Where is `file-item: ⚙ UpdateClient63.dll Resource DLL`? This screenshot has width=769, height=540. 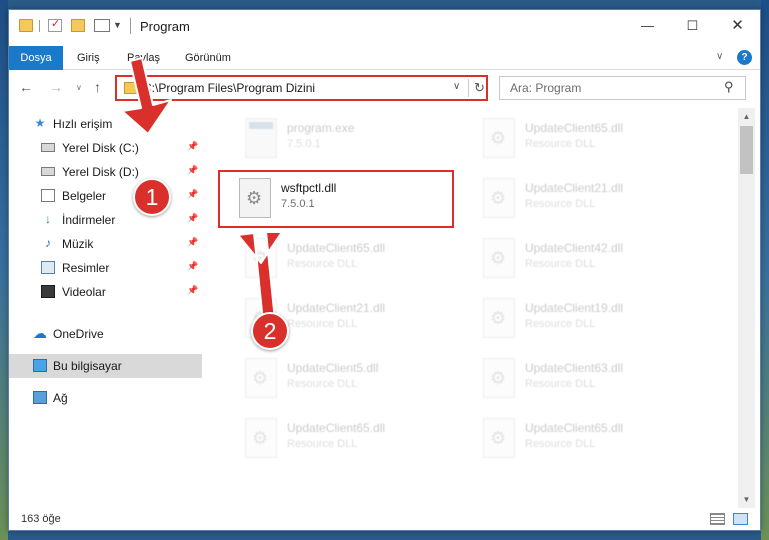 file-item: ⚙ UpdateClient63.dll Resource DLL is located at coordinates (593, 379).